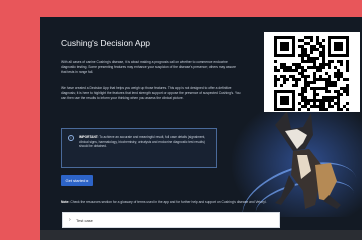 This screenshot has height=240, width=362. What do you see at coordinates (171, 220) in the screenshot?
I see `test-case-item: › Test case` at bounding box center [171, 220].